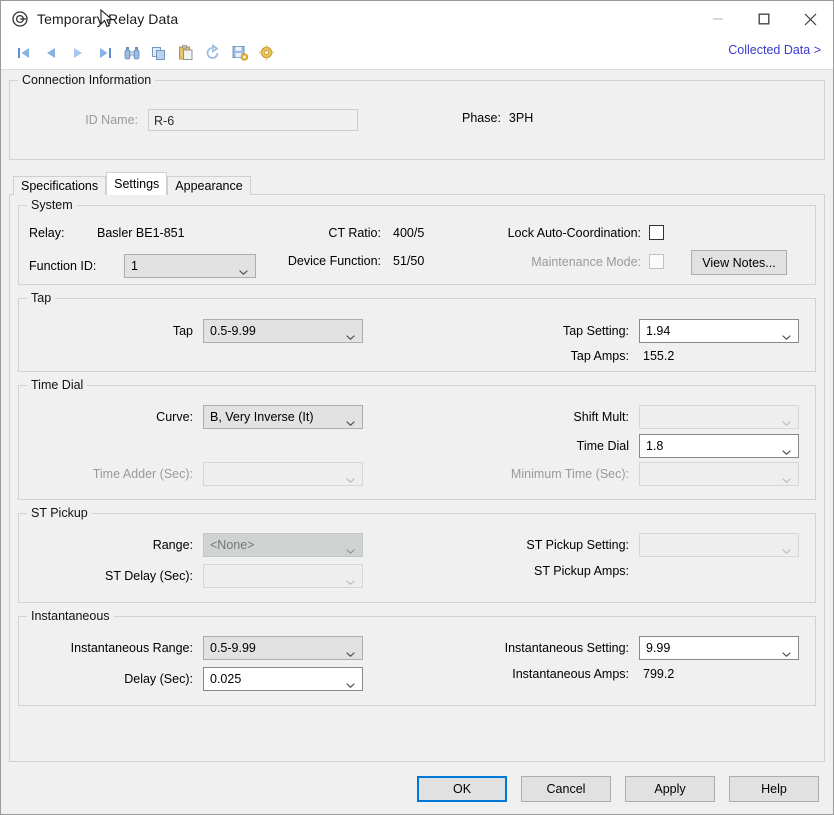 This screenshot has height=815, width=834. What do you see at coordinates (41, 298) in the screenshot?
I see `tap-legend: Tap` at bounding box center [41, 298].